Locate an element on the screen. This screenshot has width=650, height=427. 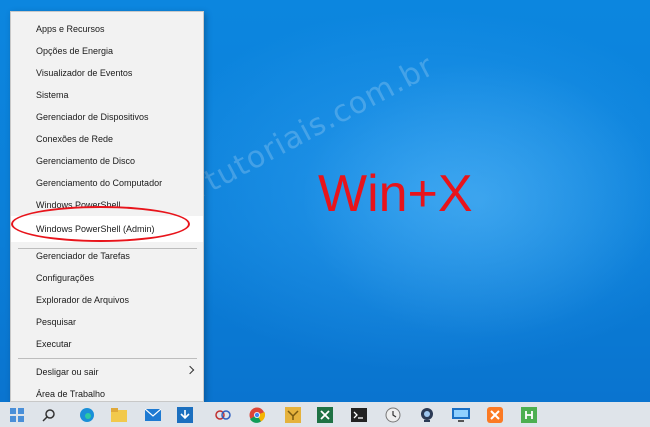
file-explorer-icon is located at coordinates (119, 414).